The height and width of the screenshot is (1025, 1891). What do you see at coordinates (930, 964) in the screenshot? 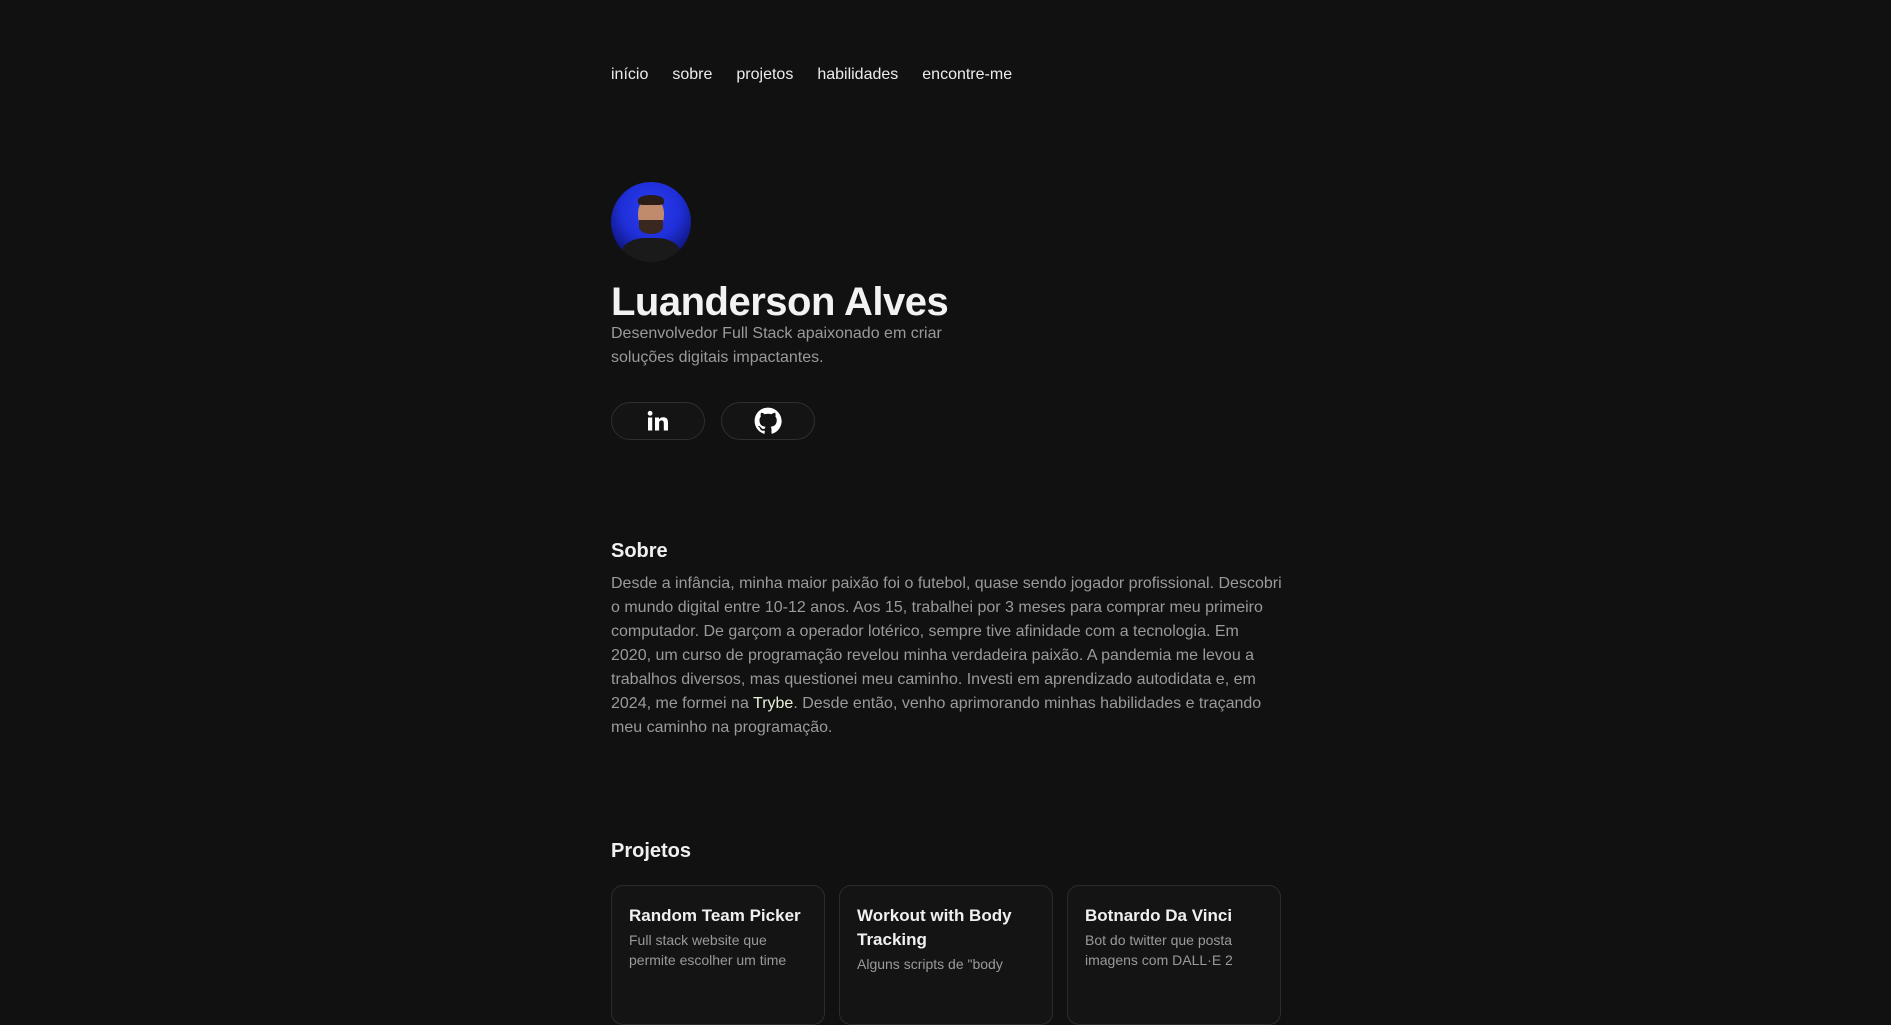
I see `project-description: Alguns scripts de "body` at bounding box center [930, 964].